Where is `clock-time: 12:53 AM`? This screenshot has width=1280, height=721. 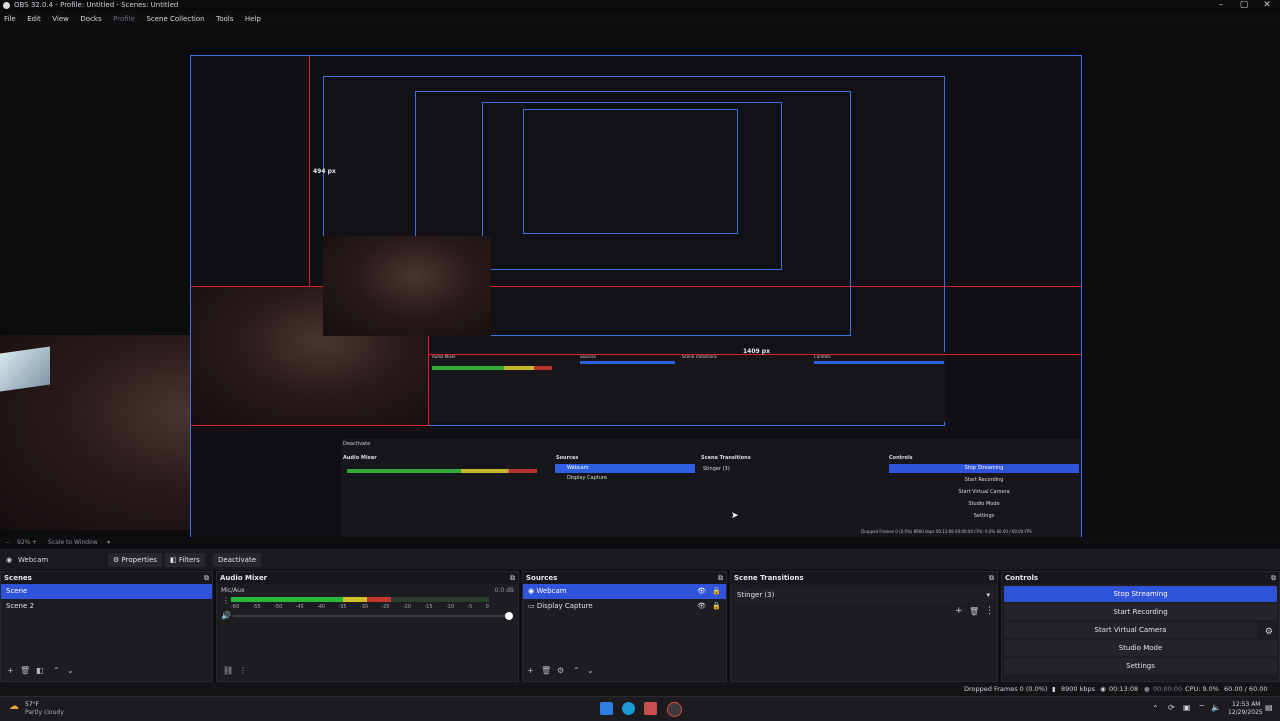 clock-time: 12:53 AM is located at coordinates (1246, 704).